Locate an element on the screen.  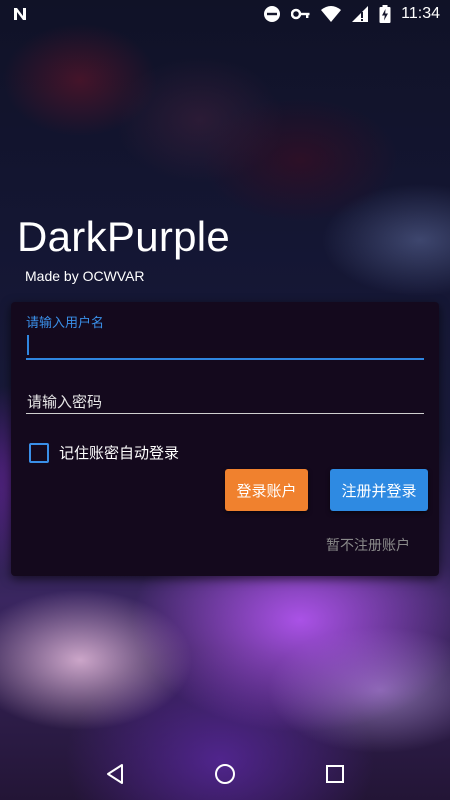
app-subtitle: Made by OCWVAR is located at coordinates (85, 276).